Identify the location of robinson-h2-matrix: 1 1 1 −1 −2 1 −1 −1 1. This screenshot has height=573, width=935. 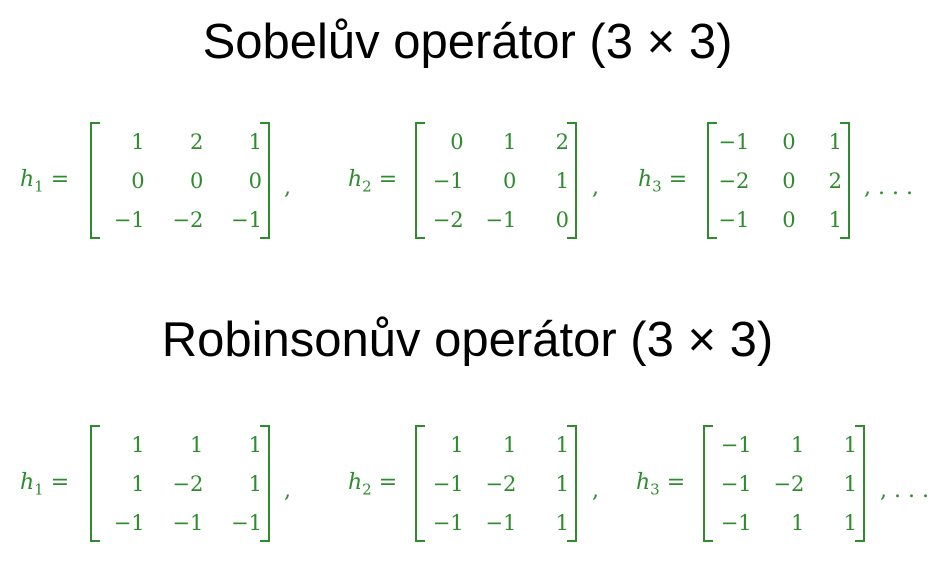
(496, 483).